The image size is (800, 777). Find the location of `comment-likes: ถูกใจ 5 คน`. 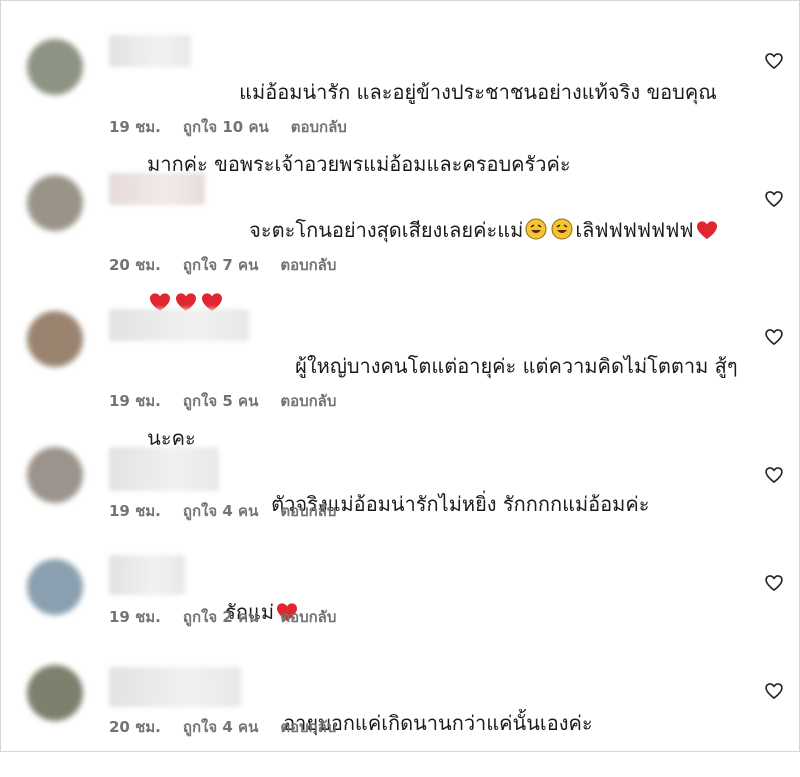

comment-likes: ถูกใจ 5 คน is located at coordinates (220, 401).